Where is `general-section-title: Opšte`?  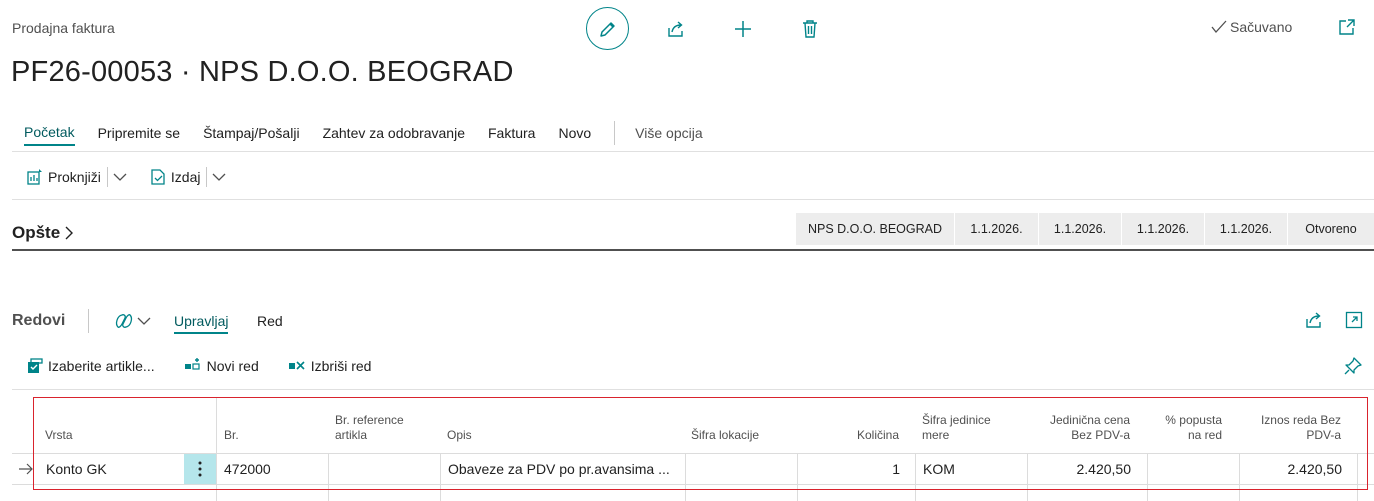 general-section-title: Opšte is located at coordinates (36, 232).